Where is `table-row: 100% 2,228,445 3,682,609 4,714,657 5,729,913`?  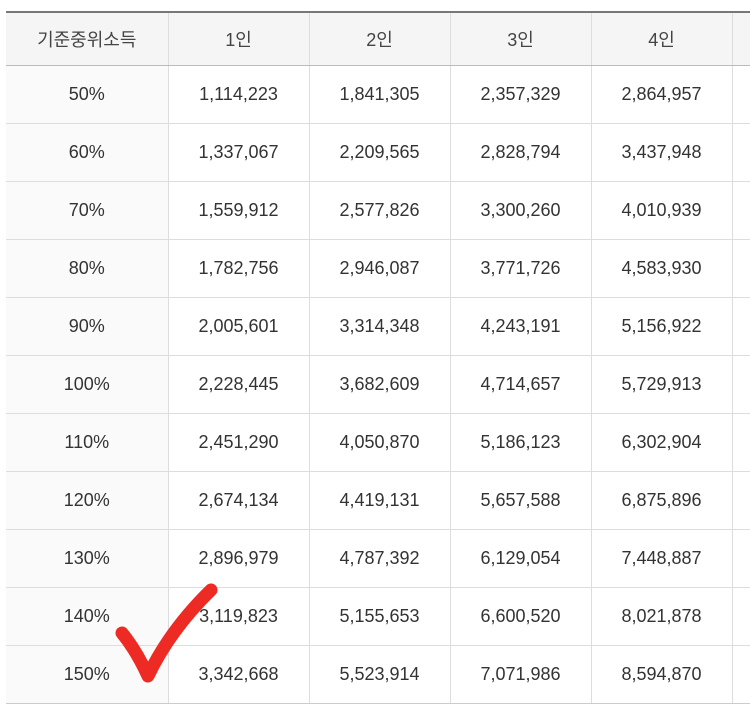
table-row: 100% 2,228,445 3,682,609 4,714,657 5,729,913 is located at coordinates (378, 384).